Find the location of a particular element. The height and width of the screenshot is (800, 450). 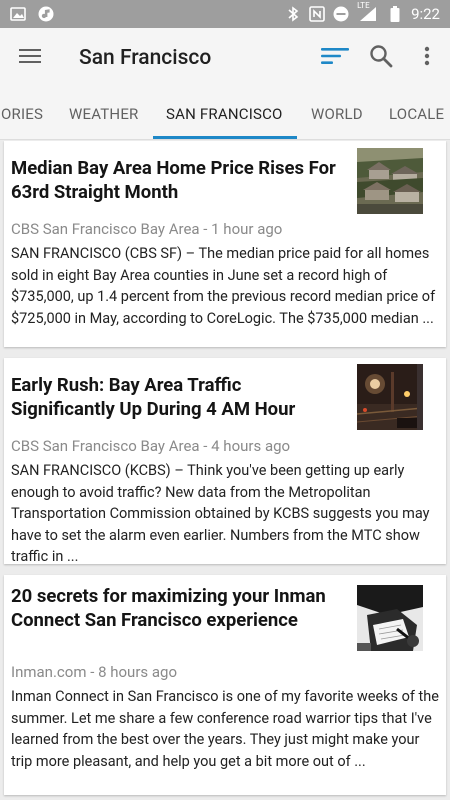

tab-san-francisco: SAN FRANCISCO is located at coordinates (224, 114).